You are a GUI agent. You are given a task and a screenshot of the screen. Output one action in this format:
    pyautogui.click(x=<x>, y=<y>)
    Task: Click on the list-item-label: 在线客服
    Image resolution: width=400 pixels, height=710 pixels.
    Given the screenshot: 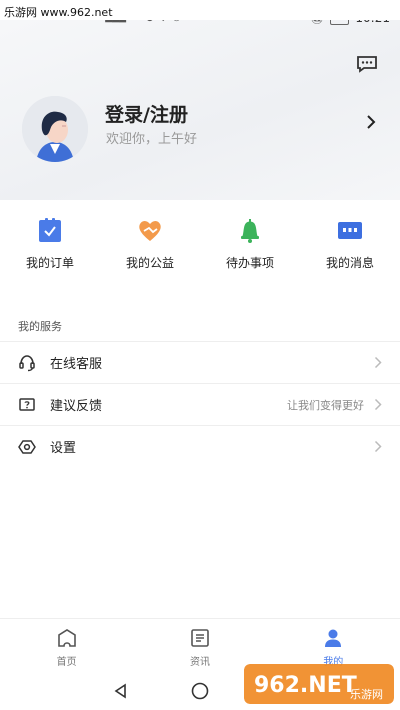 What is the action you would take?
    pyautogui.click(x=76, y=364)
    